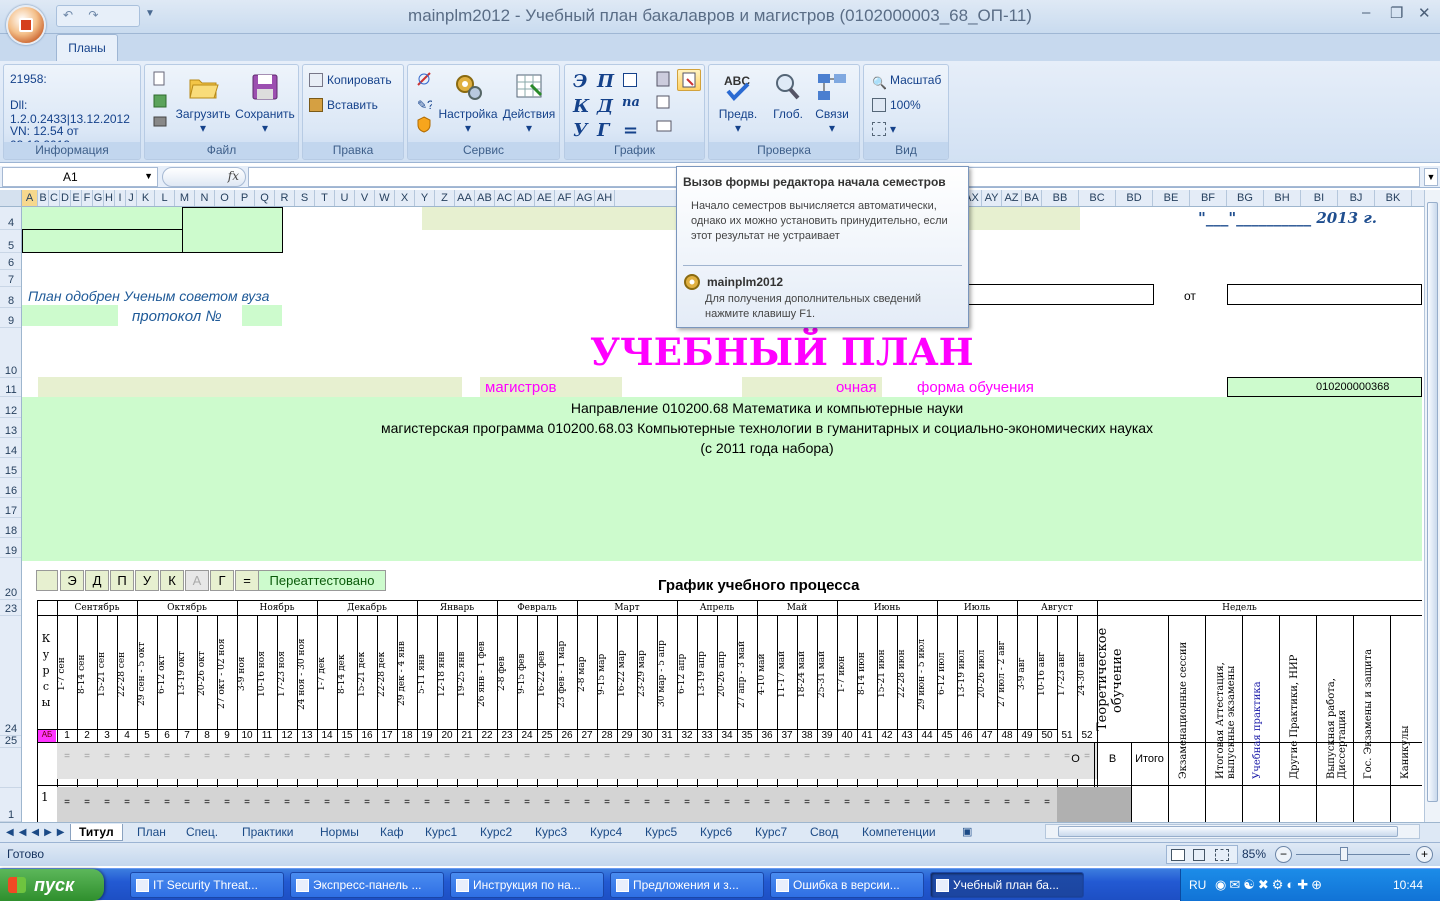  I want to click on sheet-tab: Курс7, so click(771, 832).